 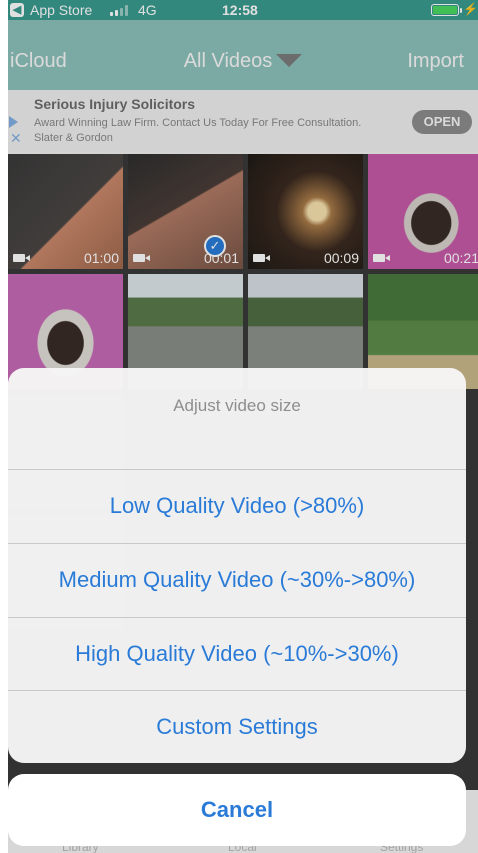 I want to click on sheet-title: Adjust video size, so click(x=237, y=405).